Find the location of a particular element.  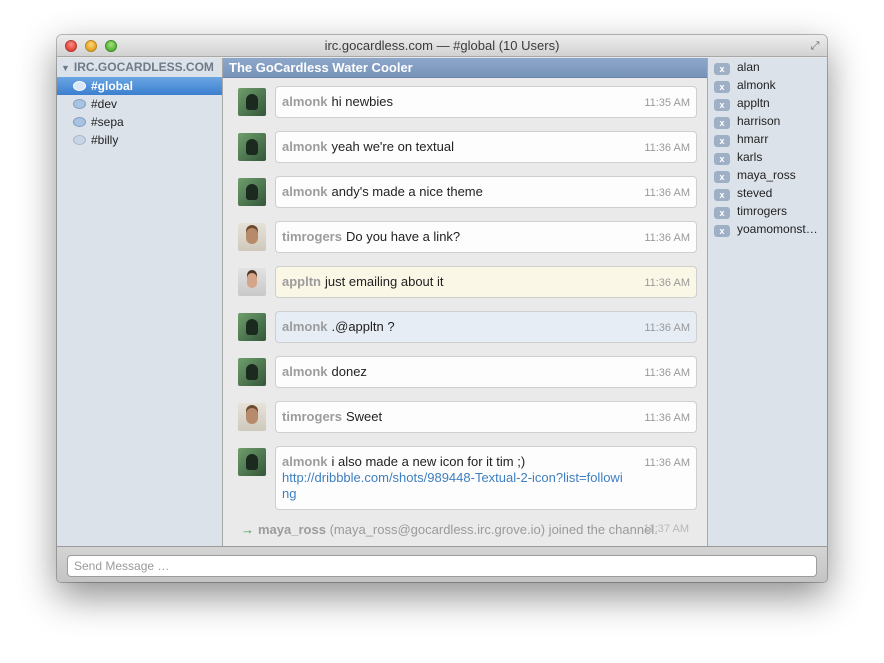

user-item: x timrogers is located at coordinates (767, 211).